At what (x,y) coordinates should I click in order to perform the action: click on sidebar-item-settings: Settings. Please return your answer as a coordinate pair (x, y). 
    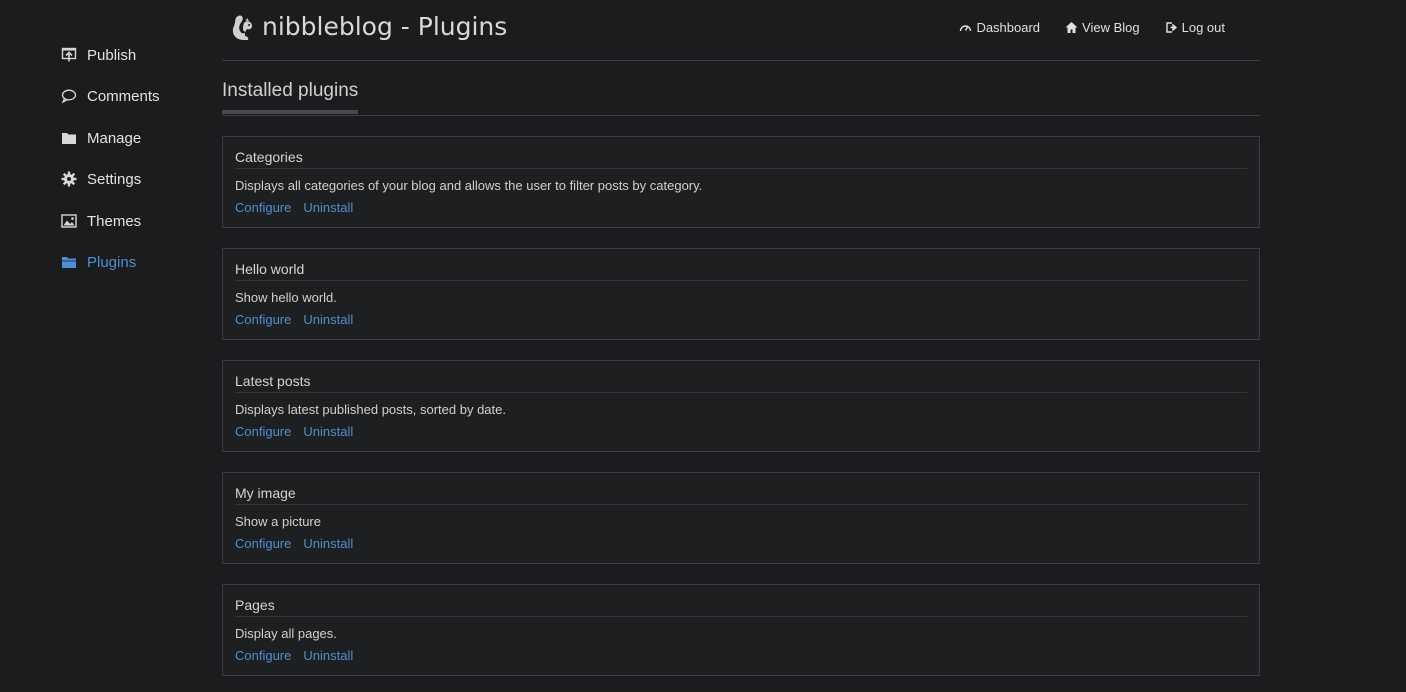
    Looking at the image, I should click on (101, 179).